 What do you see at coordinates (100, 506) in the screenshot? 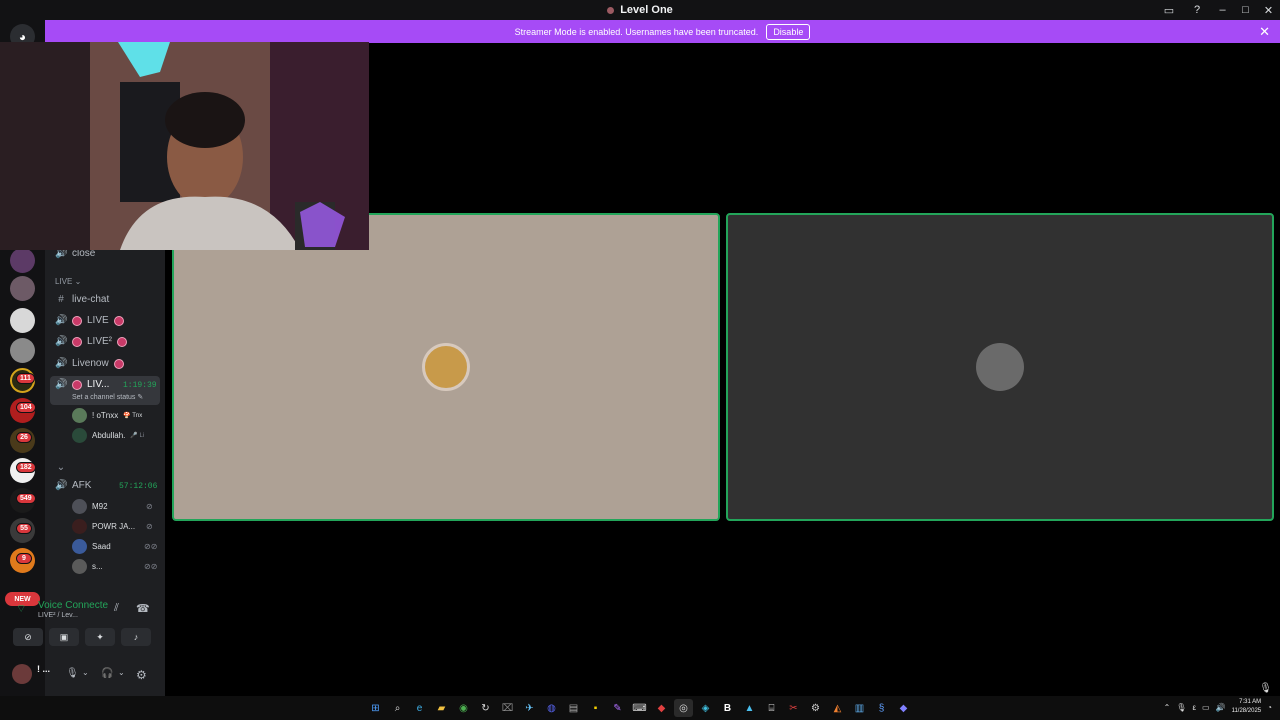
I see `member-name: M92` at bounding box center [100, 506].